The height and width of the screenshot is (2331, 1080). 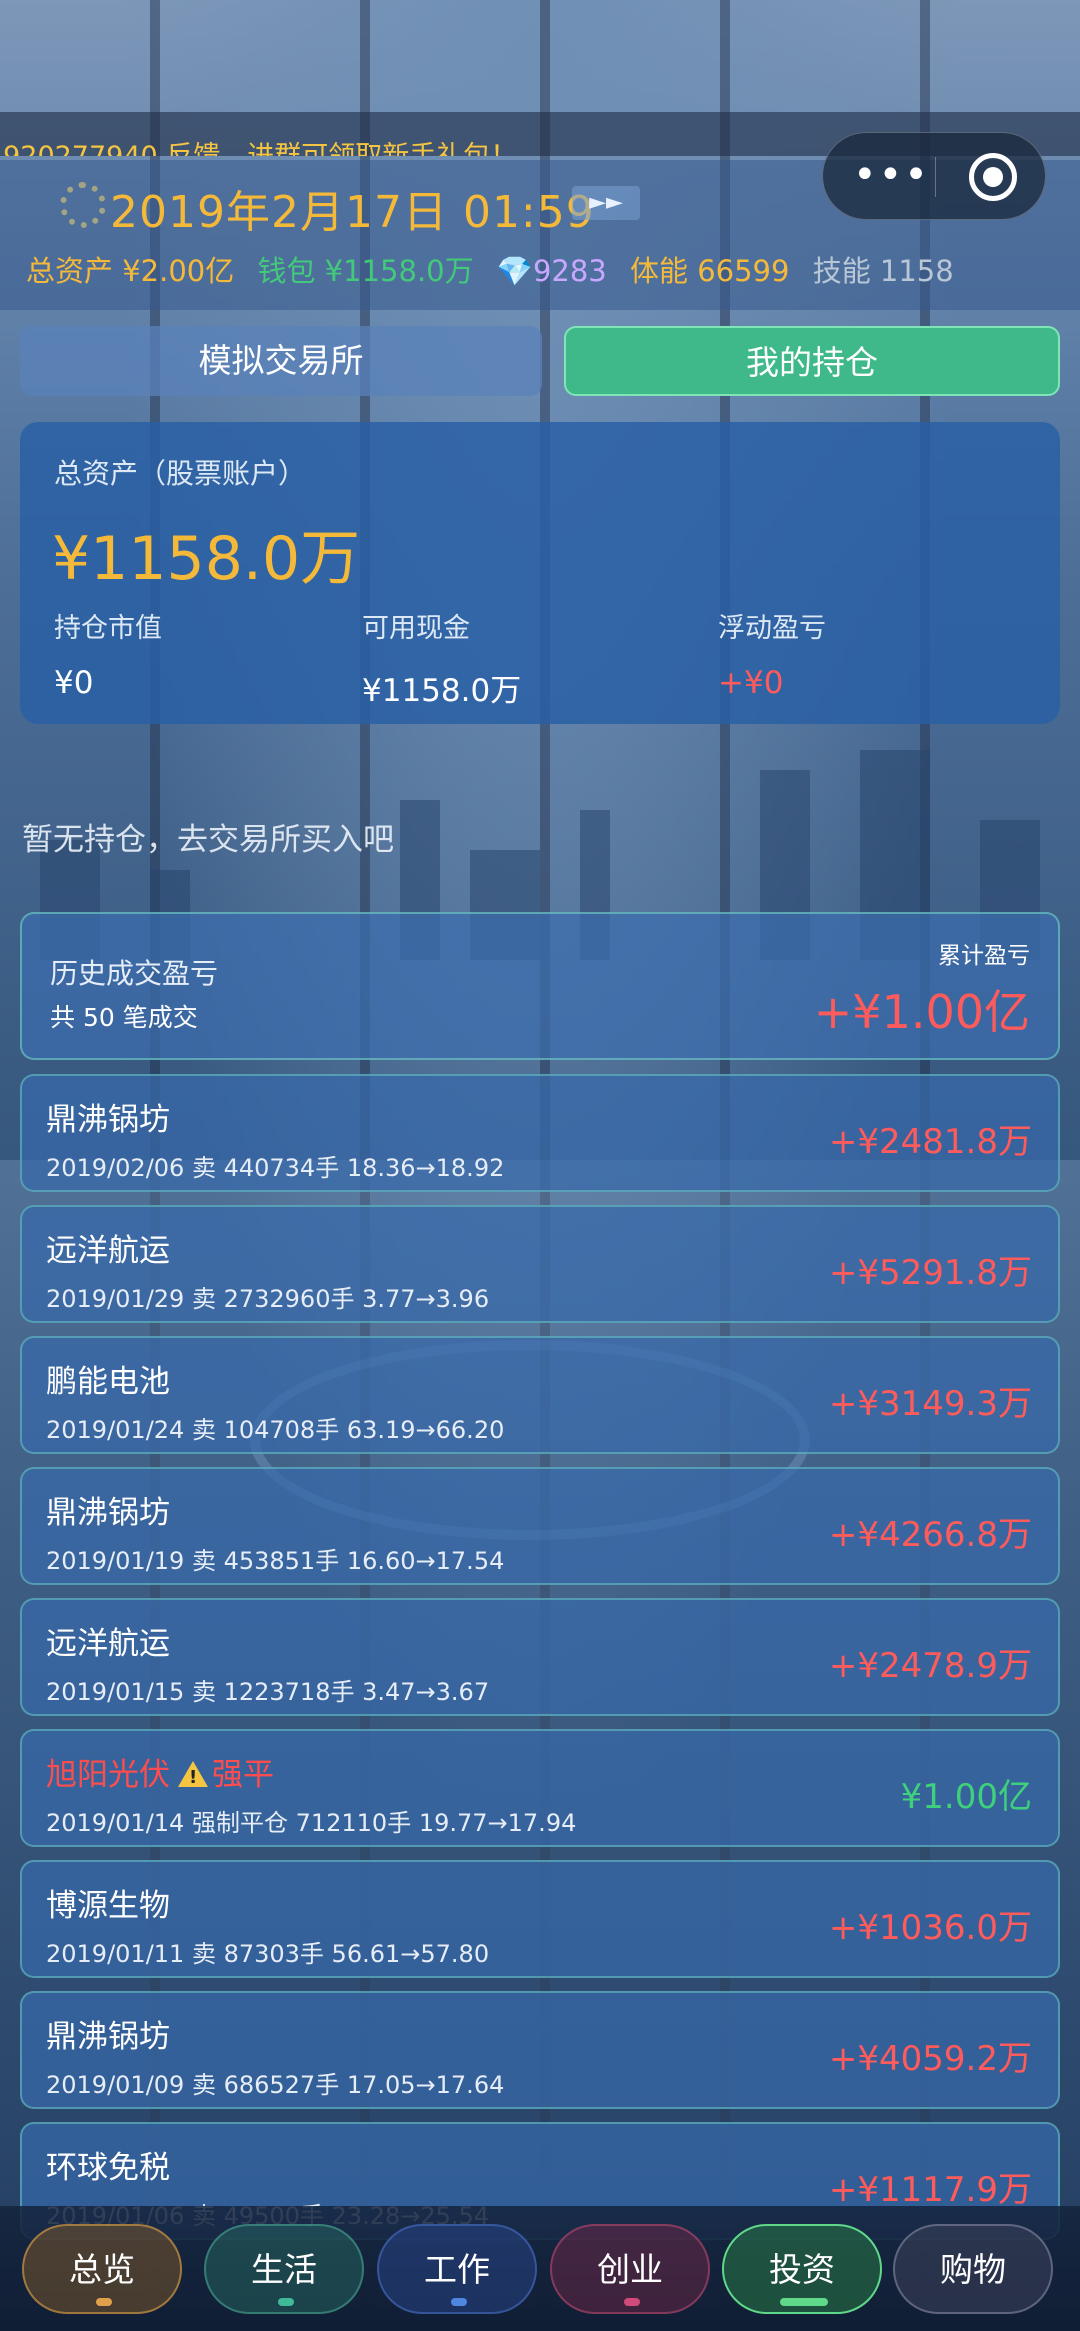 What do you see at coordinates (416, 628) in the screenshot?
I see `cash-label: 可用现金` at bounding box center [416, 628].